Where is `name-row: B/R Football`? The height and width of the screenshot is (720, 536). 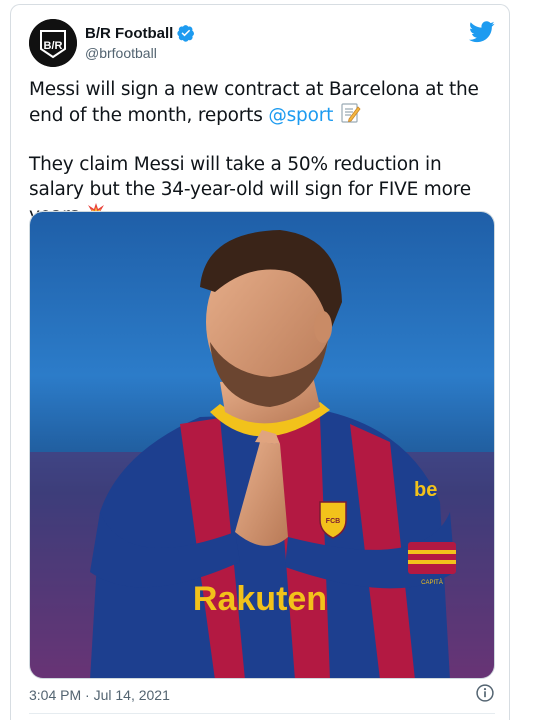 name-row: B/R Football is located at coordinates (140, 33).